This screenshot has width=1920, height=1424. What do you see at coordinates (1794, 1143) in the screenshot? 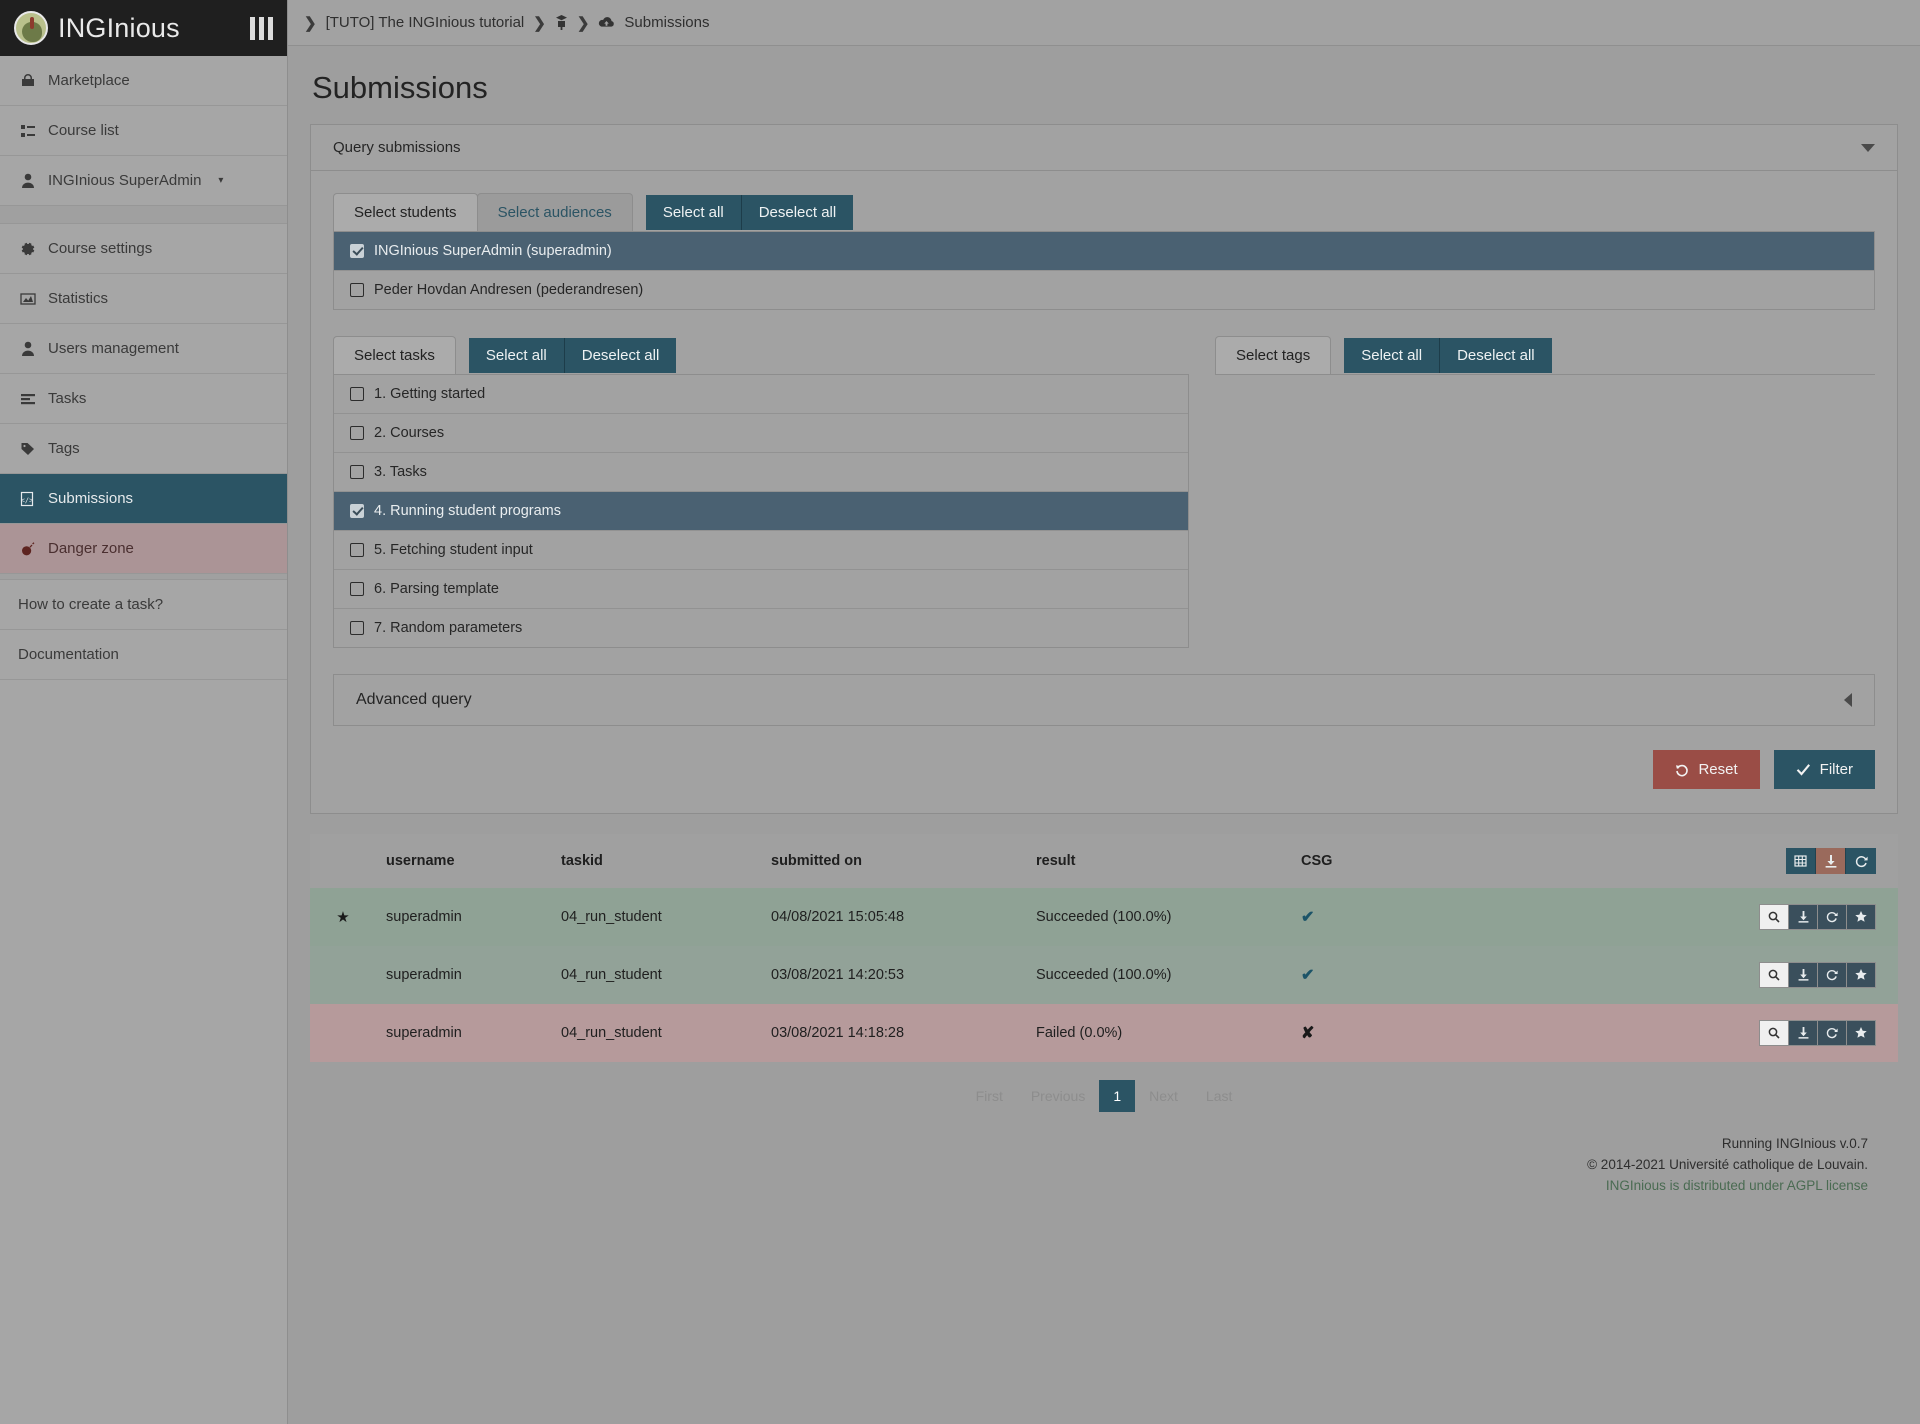
I see `footer-version: Running INGInious v.0.7` at bounding box center [1794, 1143].